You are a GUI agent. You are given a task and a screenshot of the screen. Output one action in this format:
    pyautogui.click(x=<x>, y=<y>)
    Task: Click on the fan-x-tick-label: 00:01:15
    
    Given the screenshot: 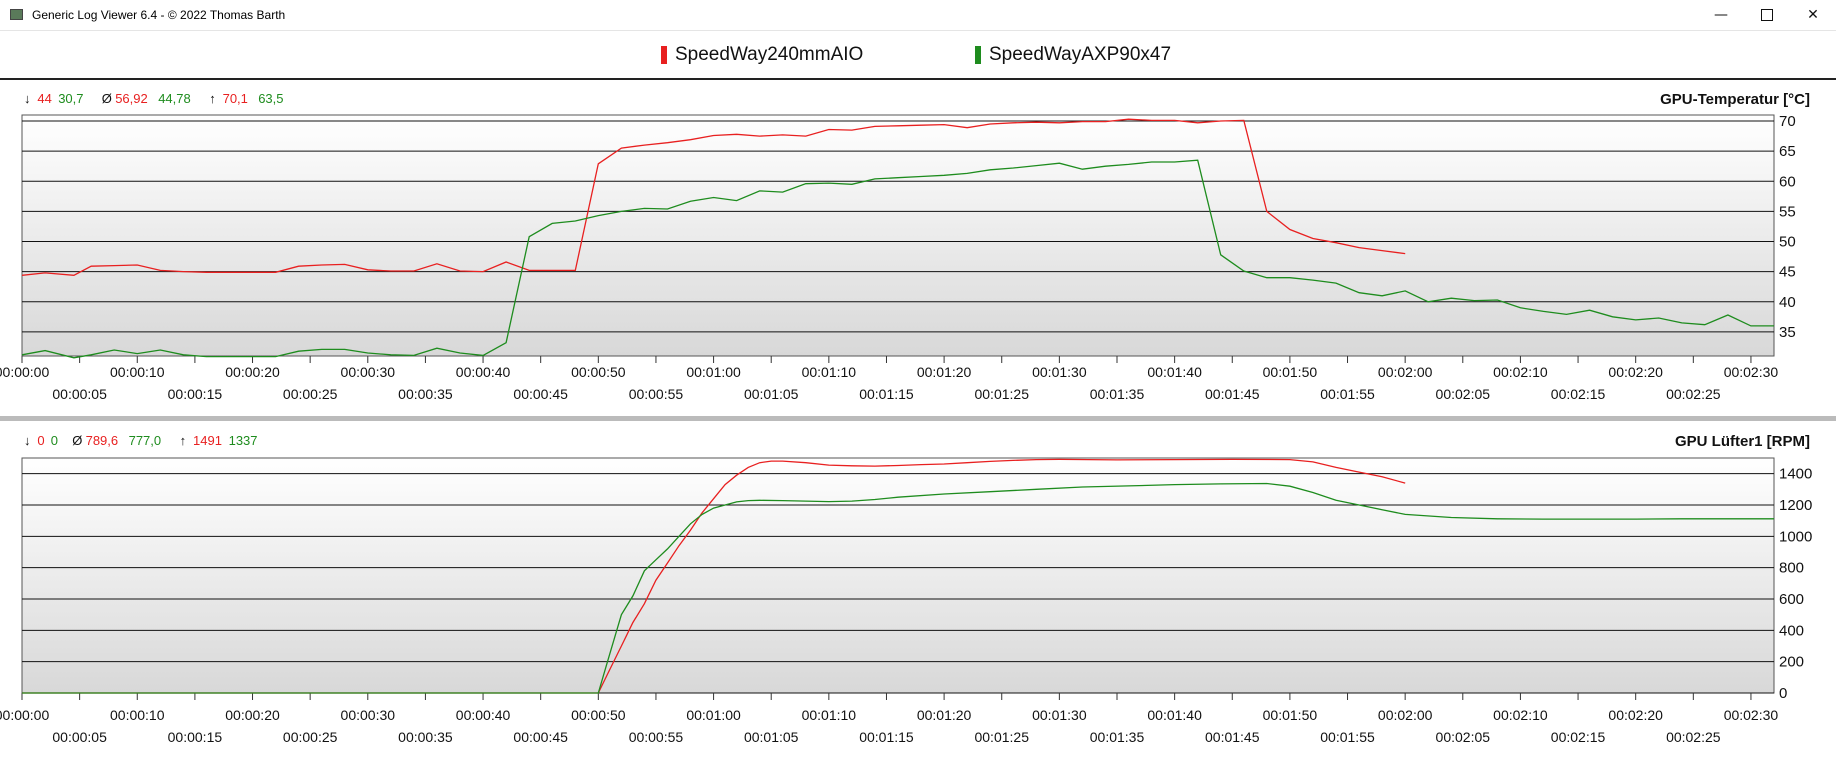 What is the action you would take?
    pyautogui.click(x=886, y=737)
    